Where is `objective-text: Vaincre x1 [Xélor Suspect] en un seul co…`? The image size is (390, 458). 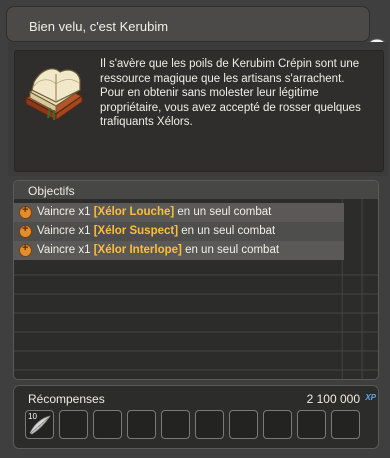 objective-text: Vaincre x1 [Xélor Suspect] en un seul co… is located at coordinates (156, 231).